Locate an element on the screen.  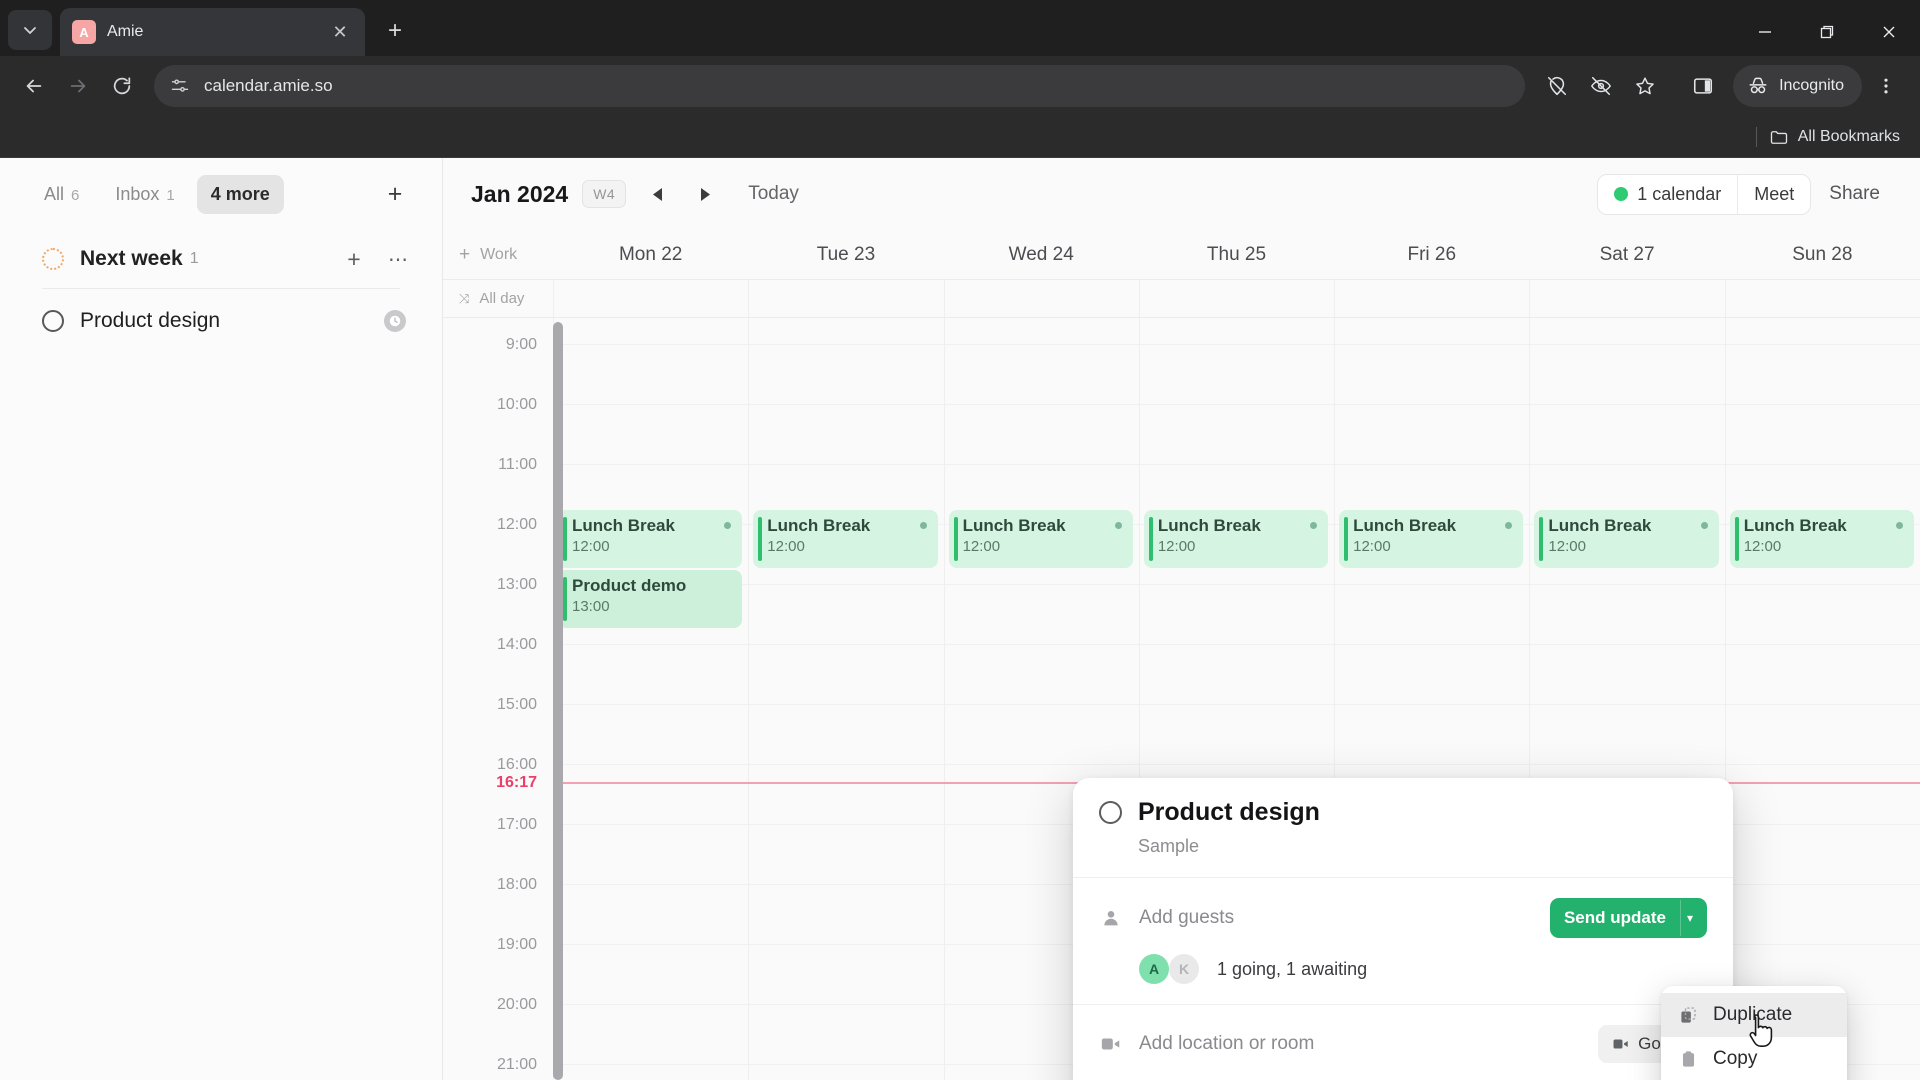
chevron-down-icon: ▾ is located at coordinates (1693, 918).